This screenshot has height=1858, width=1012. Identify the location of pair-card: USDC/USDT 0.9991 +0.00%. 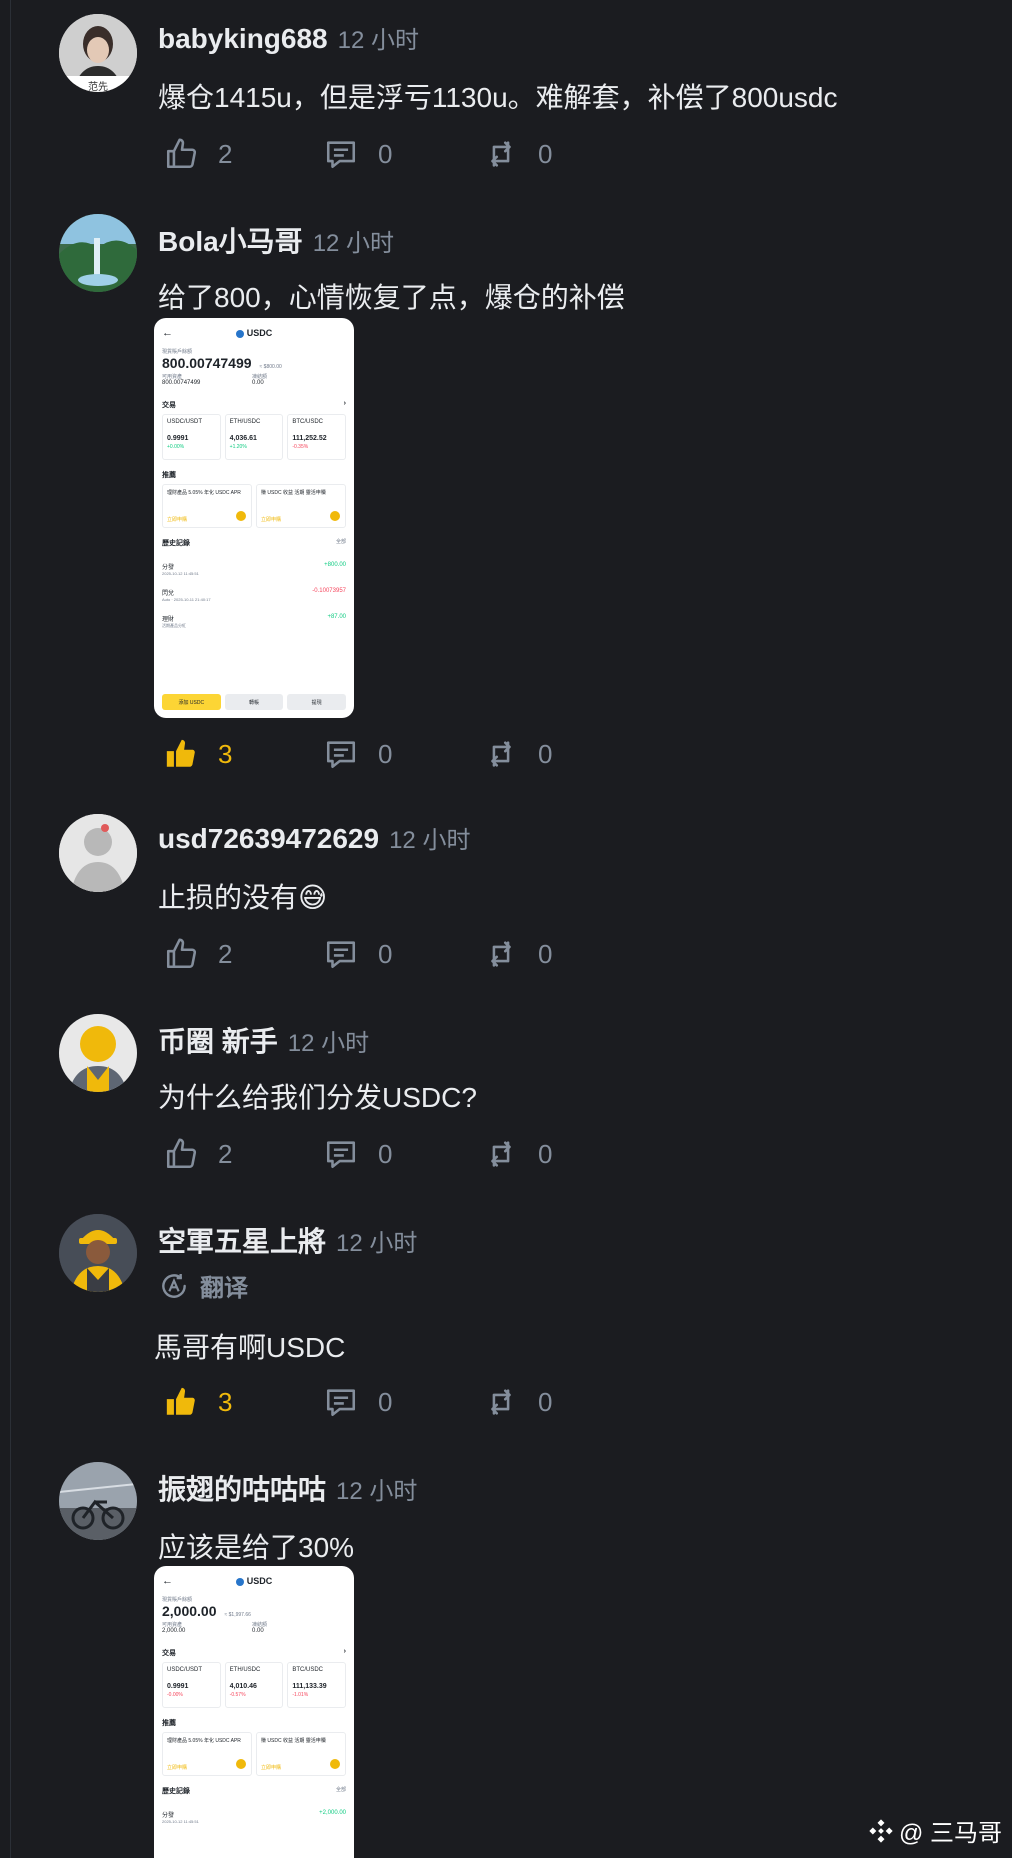
(191, 437).